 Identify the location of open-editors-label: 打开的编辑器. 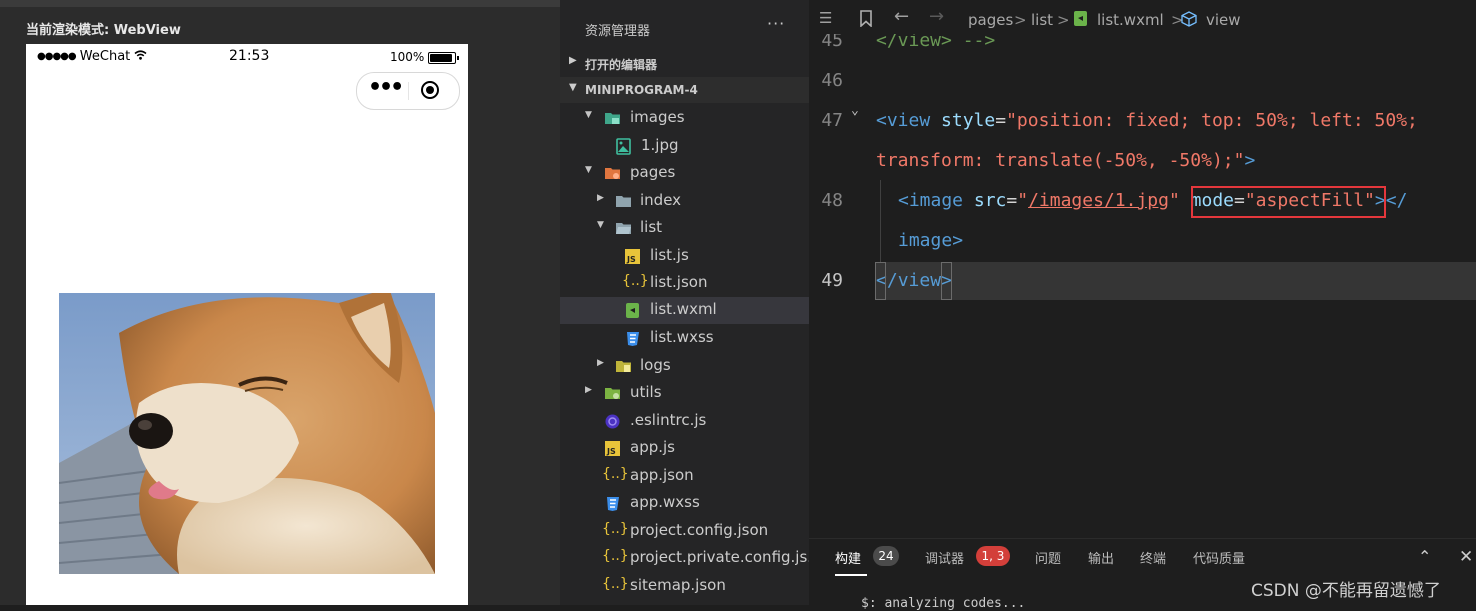
(621, 65).